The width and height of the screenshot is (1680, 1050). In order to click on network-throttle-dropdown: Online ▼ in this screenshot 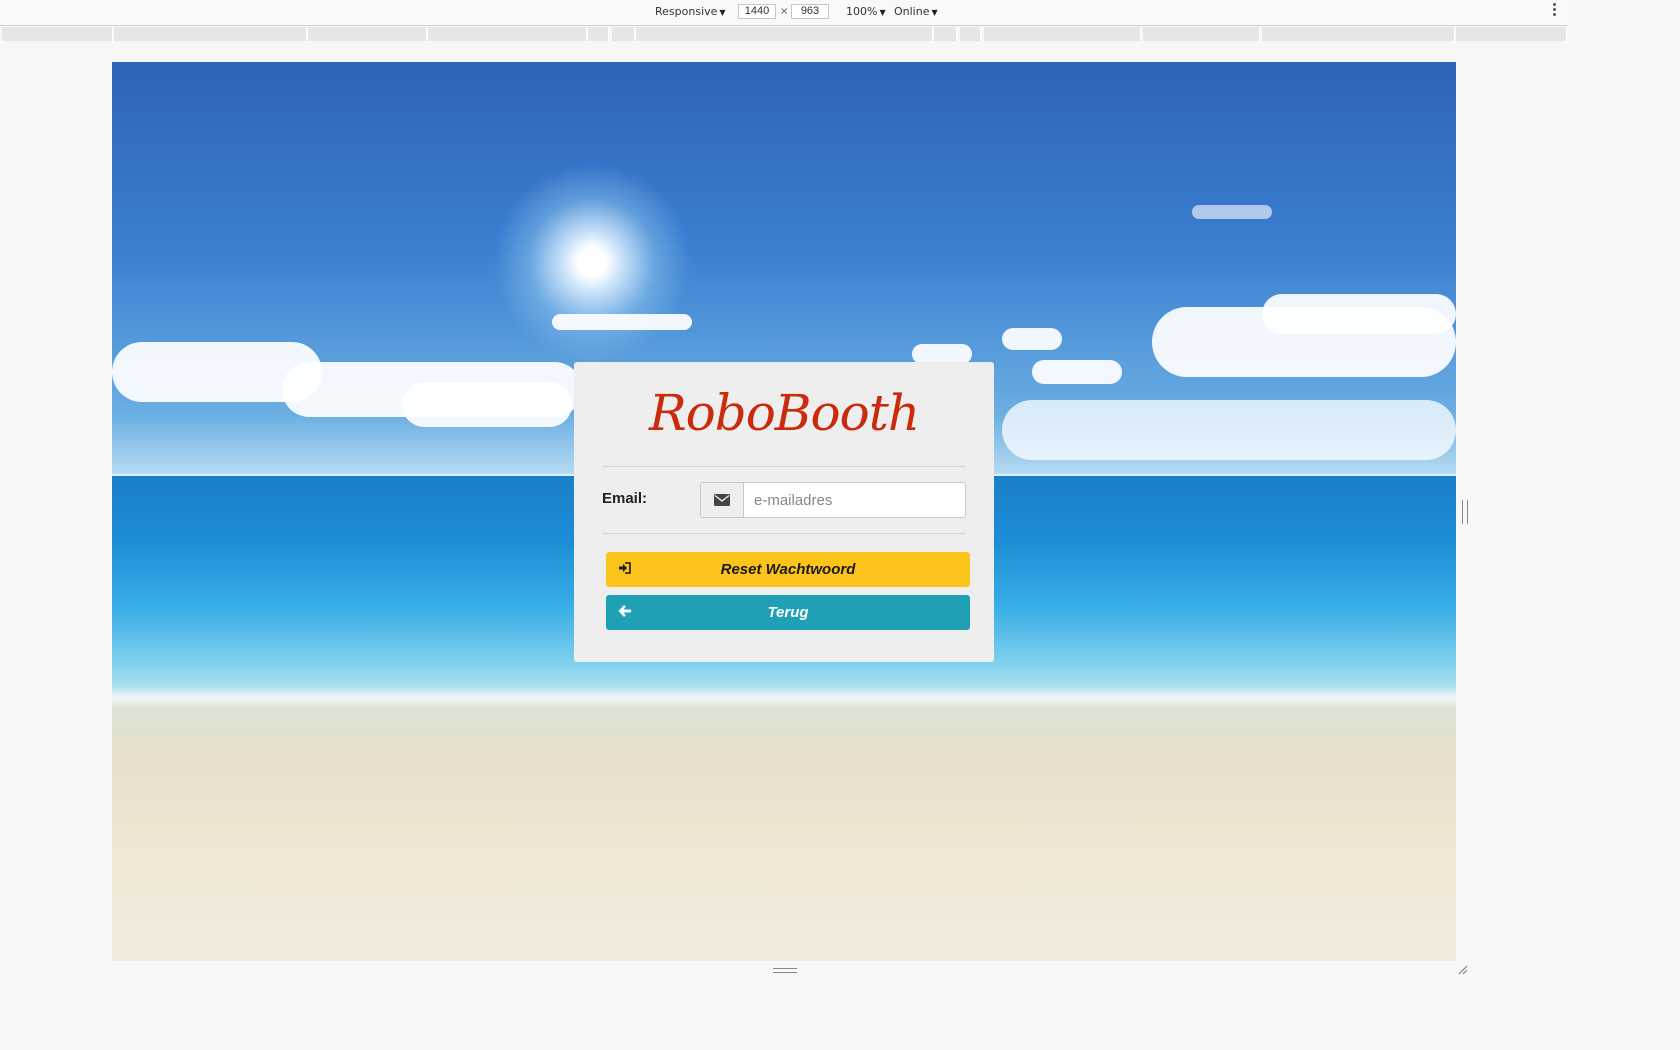, I will do `click(916, 11)`.